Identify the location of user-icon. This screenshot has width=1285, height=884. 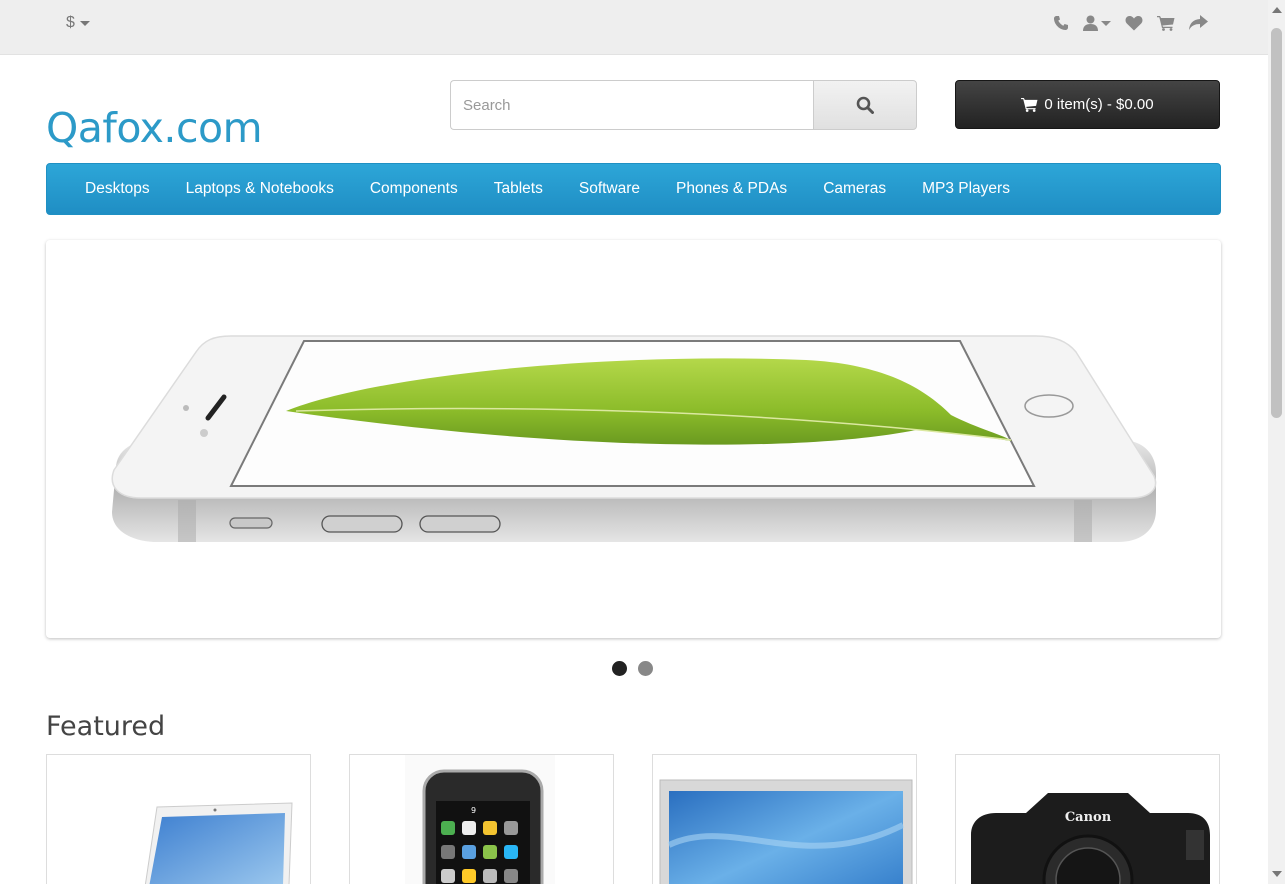
(1090, 23).